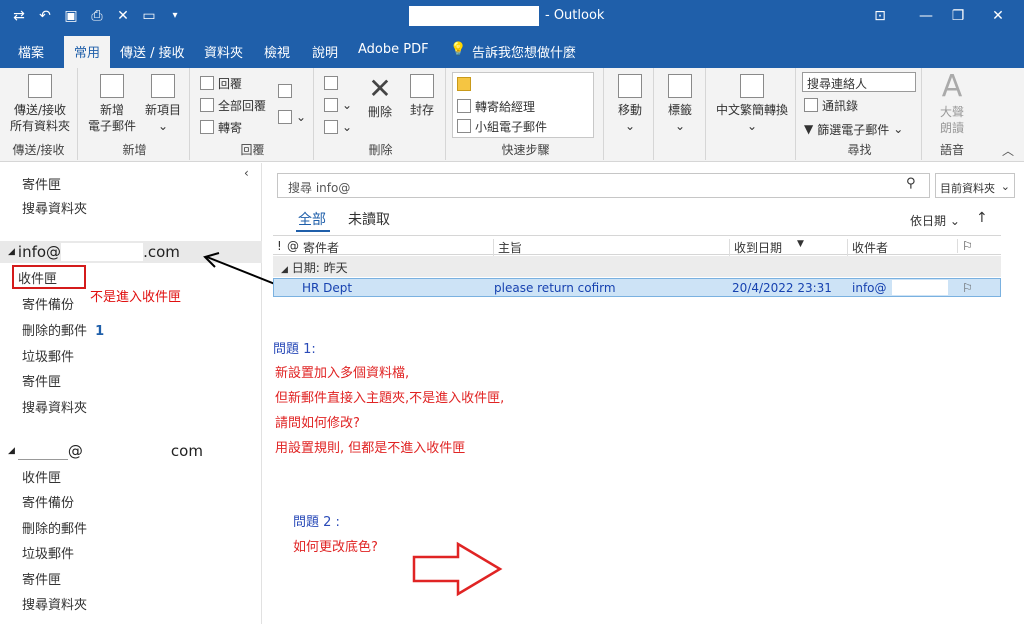 This screenshot has width=1024, height=624. What do you see at coordinates (512, 16) in the screenshot?
I see `title-bar: ⇄ ↶ ▣ ⎙ ✕ ▭ ▾ - Outlook ⊡ — ❐ ✕` at bounding box center [512, 16].